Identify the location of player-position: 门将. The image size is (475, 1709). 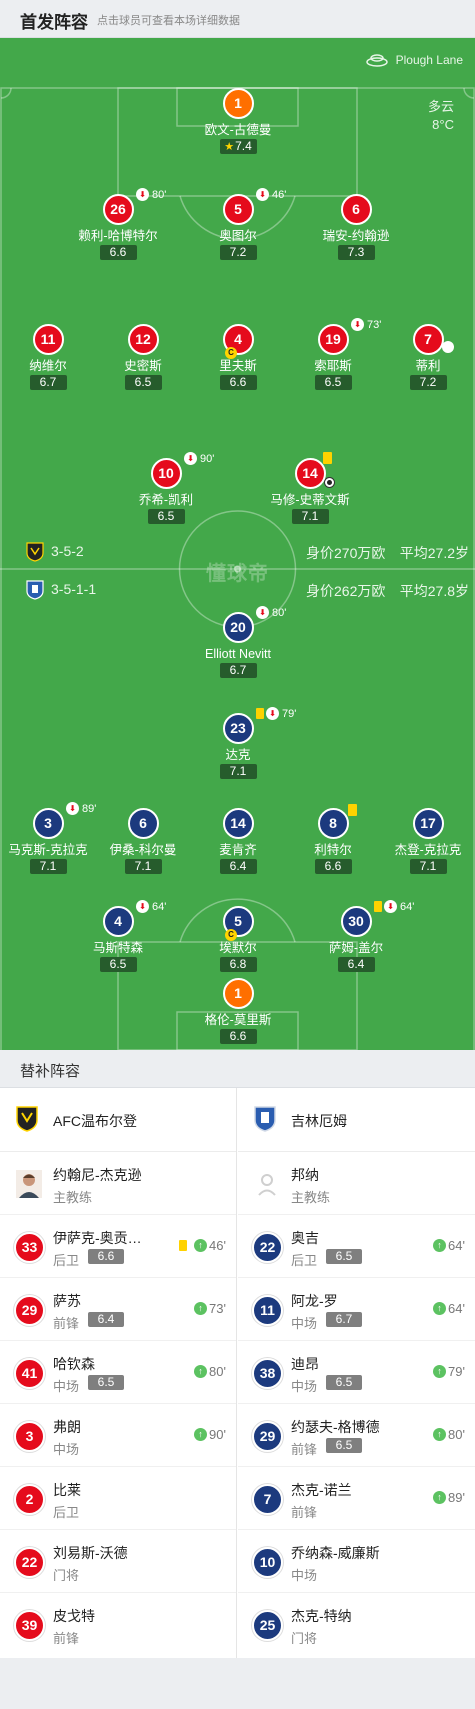
(66, 1575).